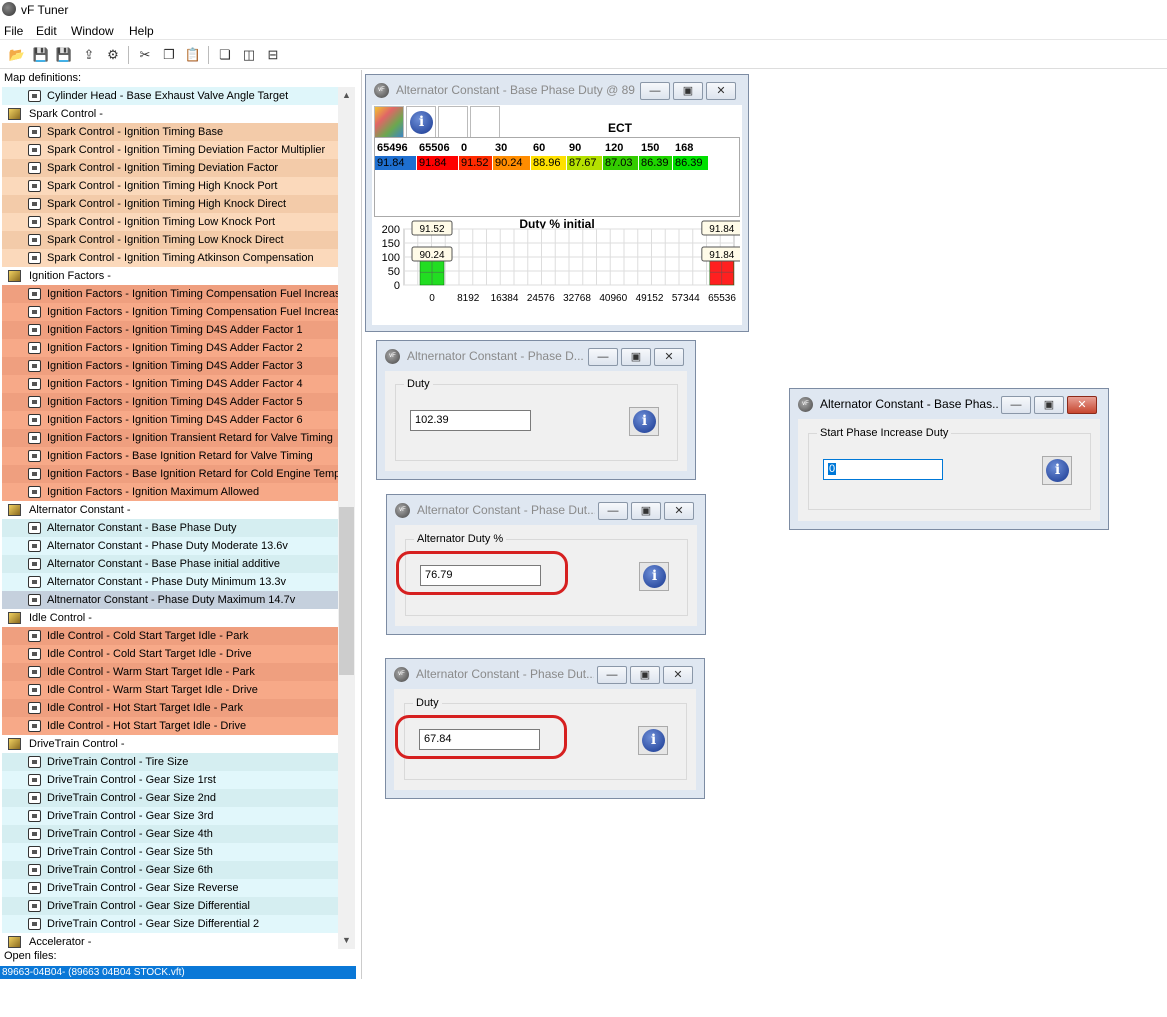 The width and height of the screenshot is (1167, 1017). Describe the element at coordinates (169, 55) in the screenshot. I see `copy-icon: ❐` at that location.